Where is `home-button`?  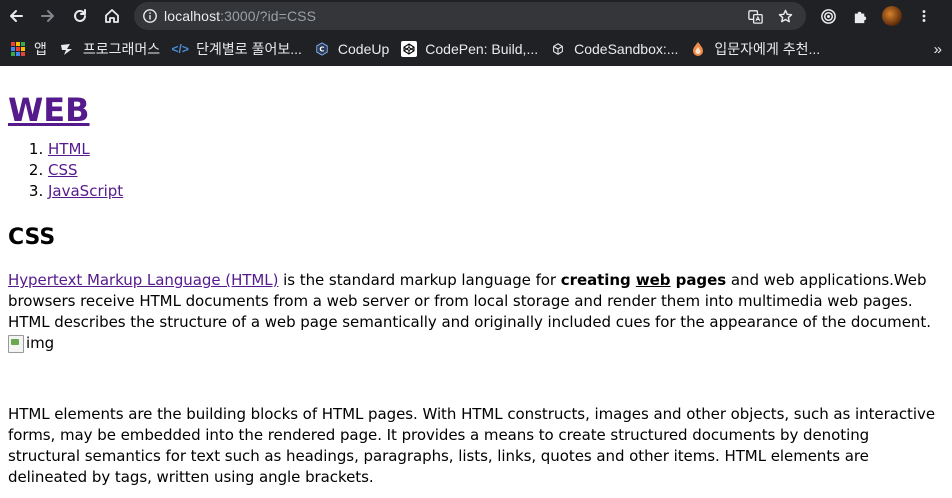 home-button is located at coordinates (112, 16).